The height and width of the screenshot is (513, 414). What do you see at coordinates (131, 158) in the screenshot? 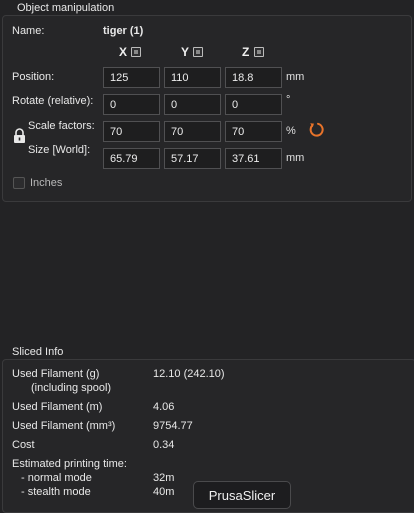
I see `size-x-input` at bounding box center [131, 158].